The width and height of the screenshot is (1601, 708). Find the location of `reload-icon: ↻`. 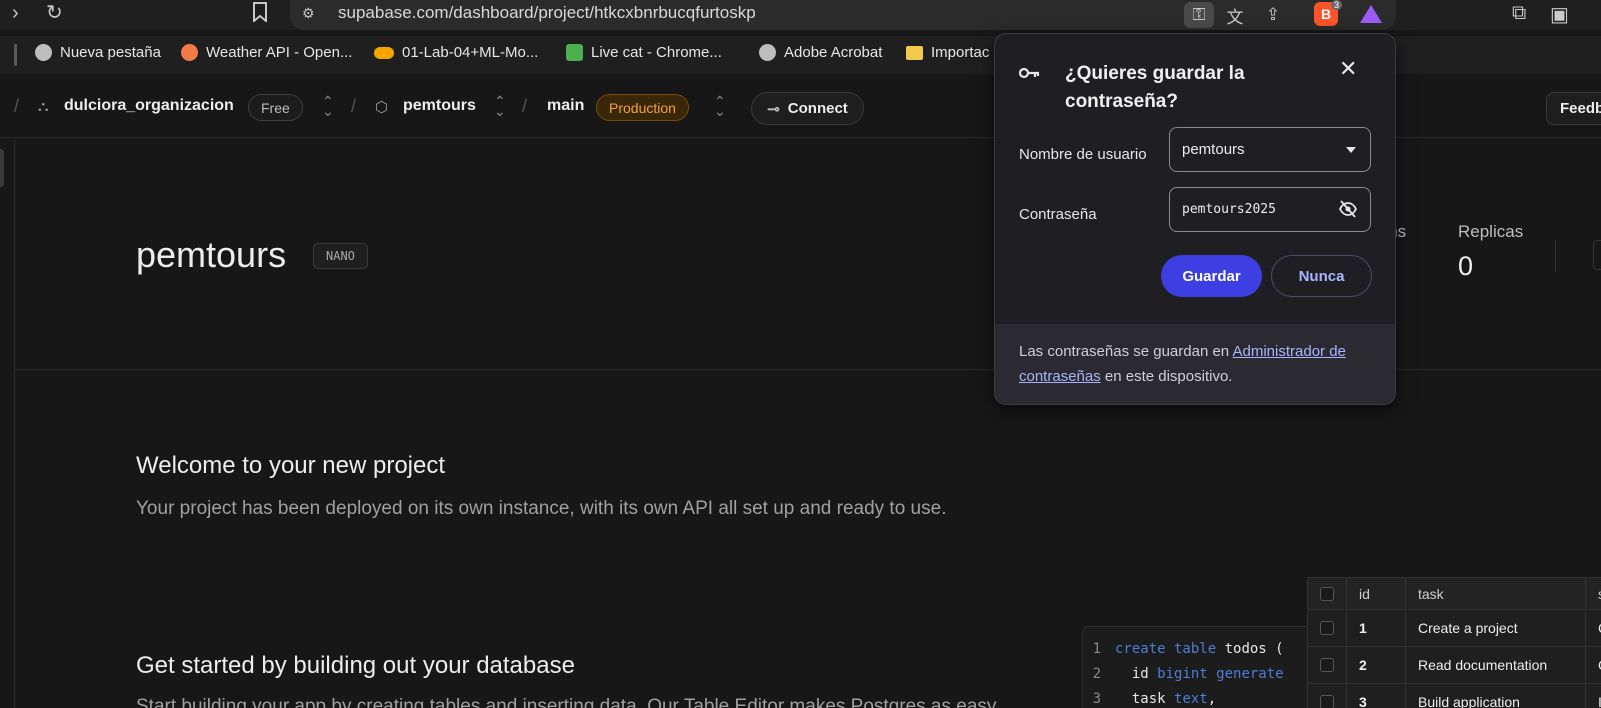

reload-icon: ↻ is located at coordinates (54, 12).